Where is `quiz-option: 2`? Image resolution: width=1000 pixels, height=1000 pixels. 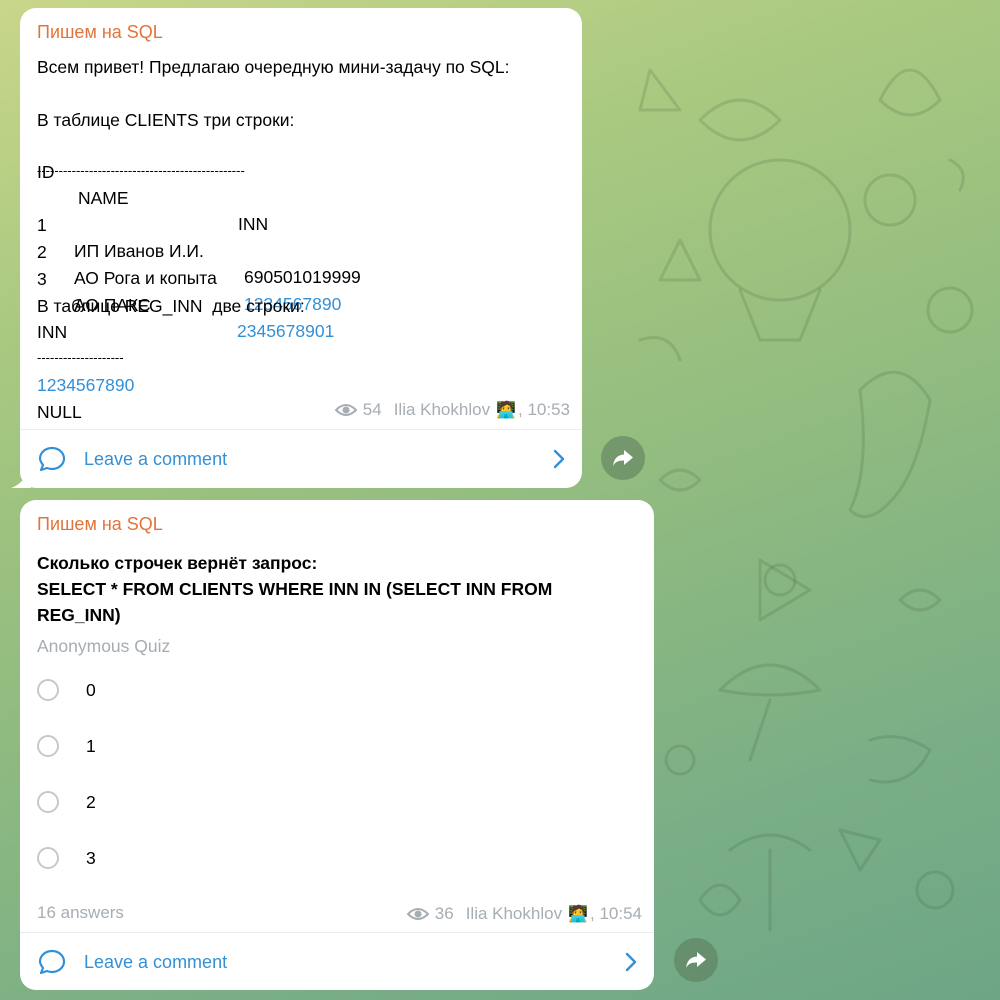
quiz-option: 2 is located at coordinates (327, 802).